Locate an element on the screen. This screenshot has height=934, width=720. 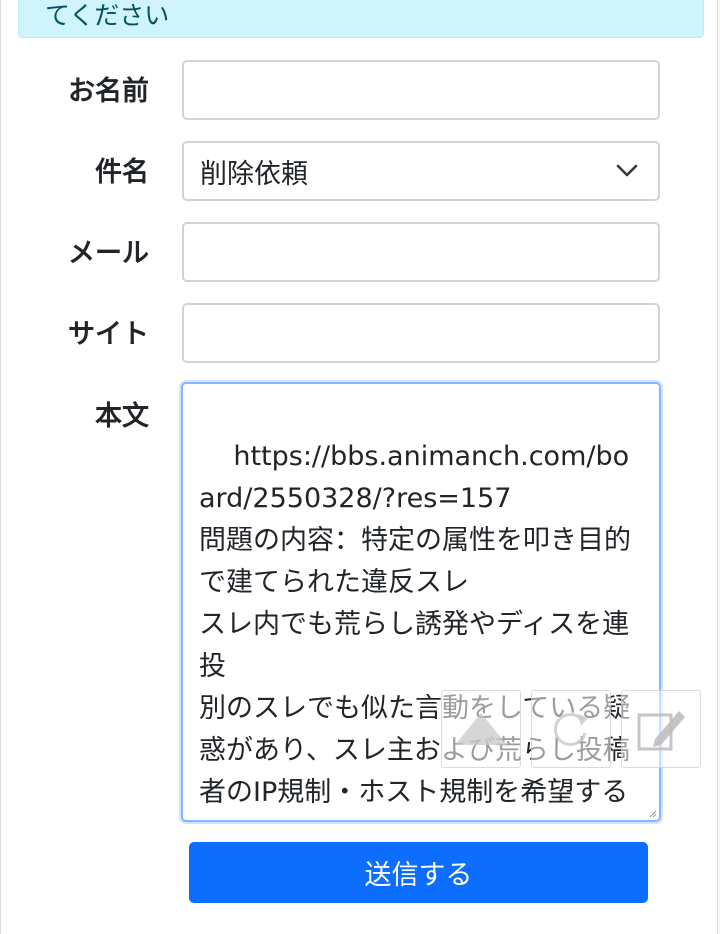
scroll-top-button is located at coordinates (481, 729).